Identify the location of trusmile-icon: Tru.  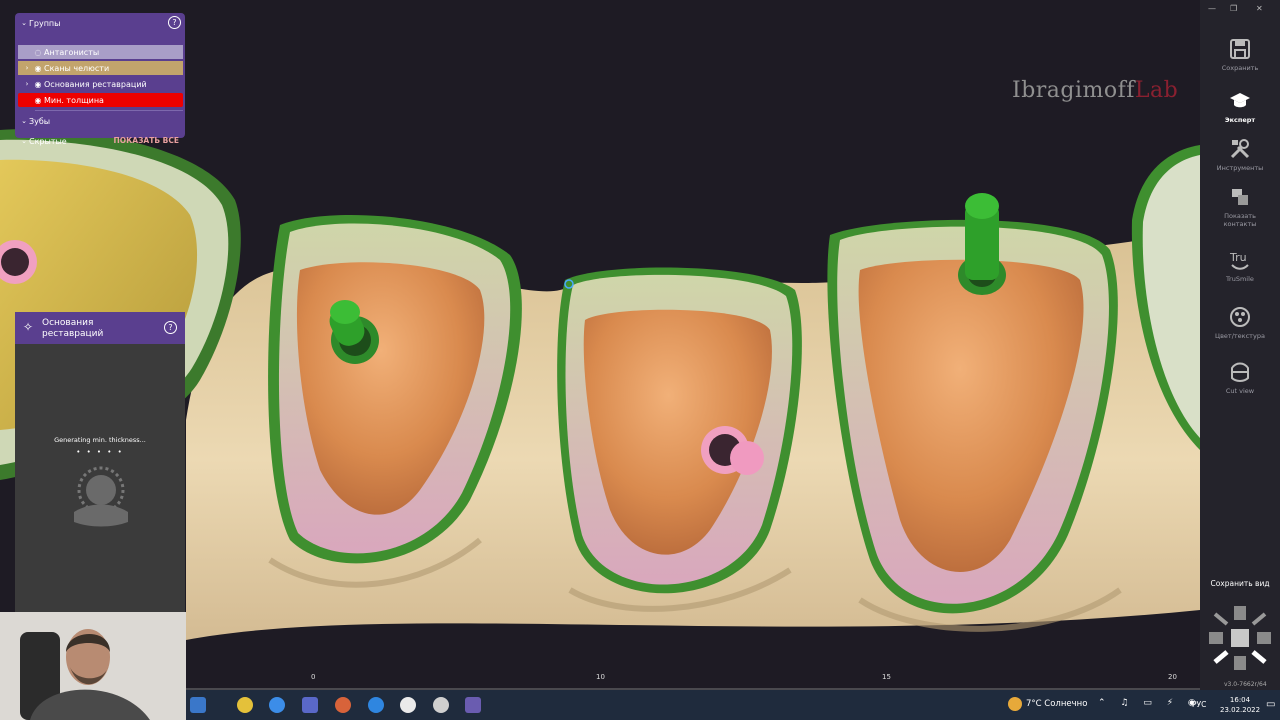
(1239, 260).